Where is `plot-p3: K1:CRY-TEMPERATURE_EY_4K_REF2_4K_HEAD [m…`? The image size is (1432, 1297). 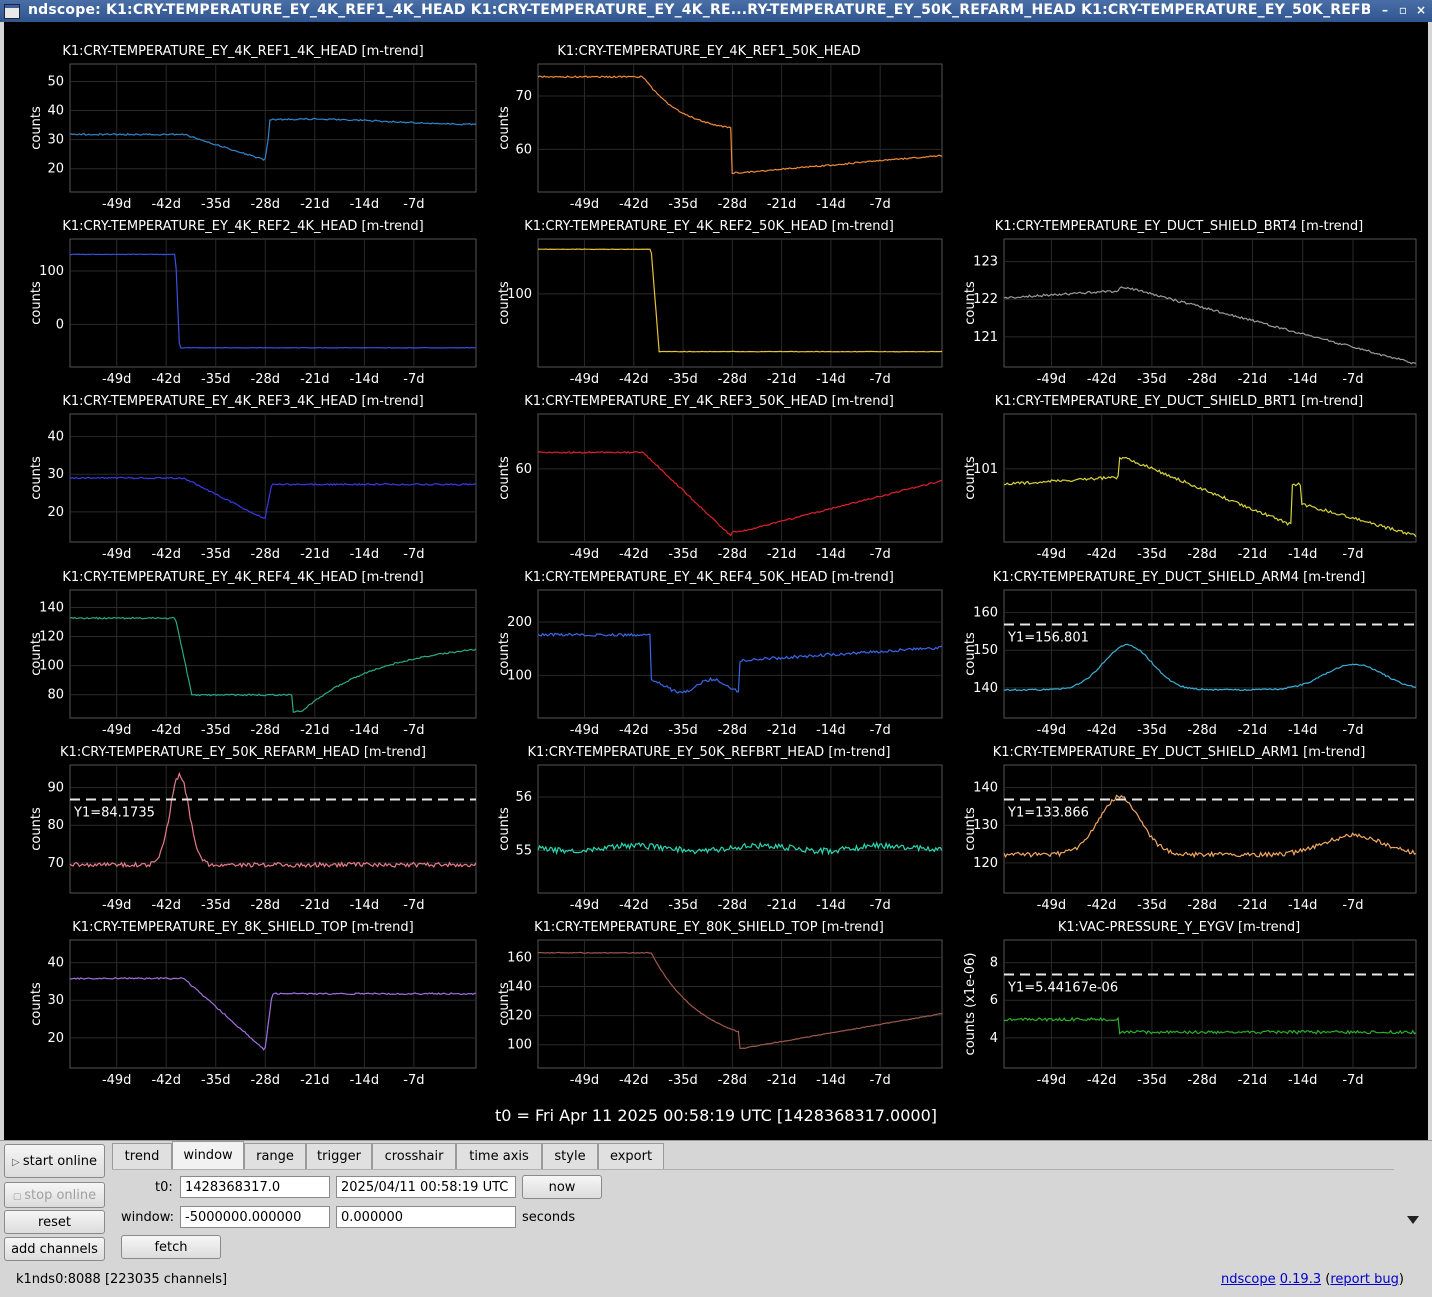 plot-p3: K1:CRY-TEMPERATURE_EY_4K_REF2_4K_HEAD [m… is located at coordinates (243, 307).